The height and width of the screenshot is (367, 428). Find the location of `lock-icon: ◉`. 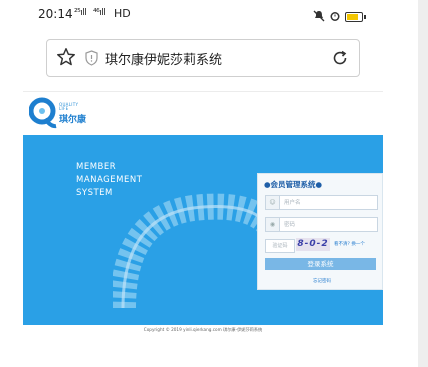

lock-icon: ◉ is located at coordinates (273, 224).